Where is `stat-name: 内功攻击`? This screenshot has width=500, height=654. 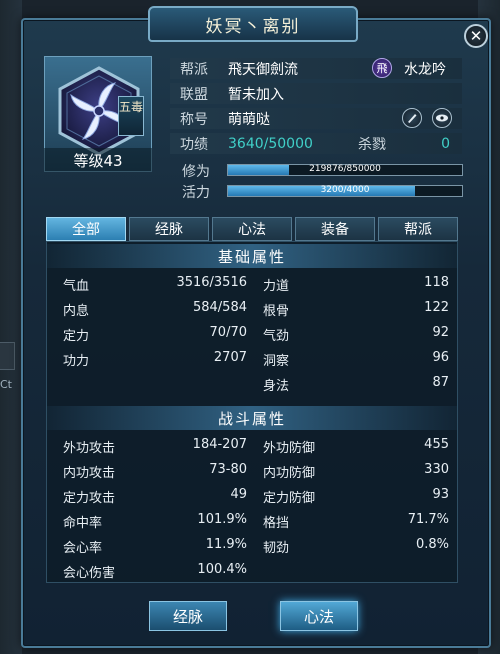
stat-name: 内功攻击 is located at coordinates (89, 473).